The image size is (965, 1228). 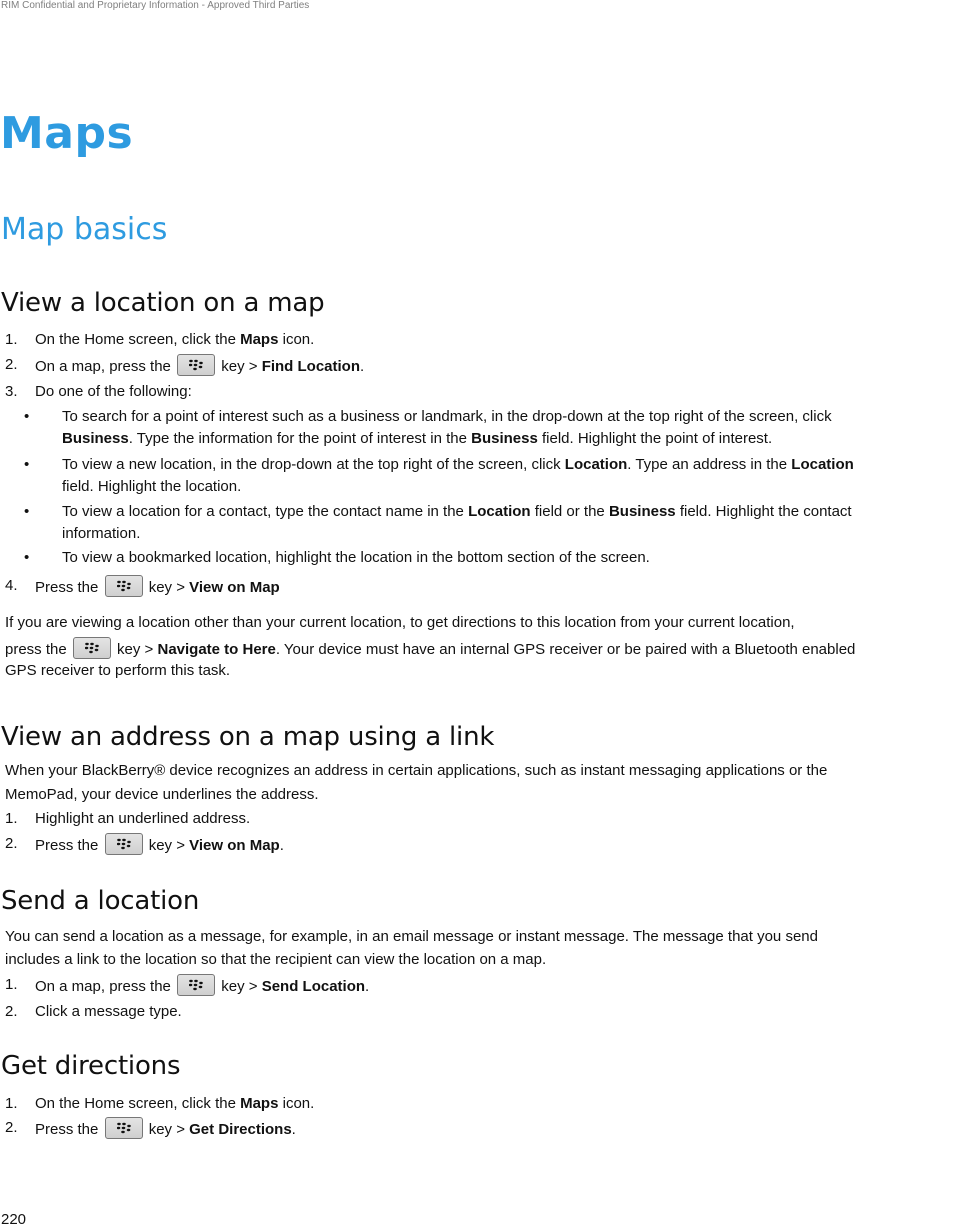 I want to click on step-text: On a map, press the key > Find Location., so click(x=199, y=366).